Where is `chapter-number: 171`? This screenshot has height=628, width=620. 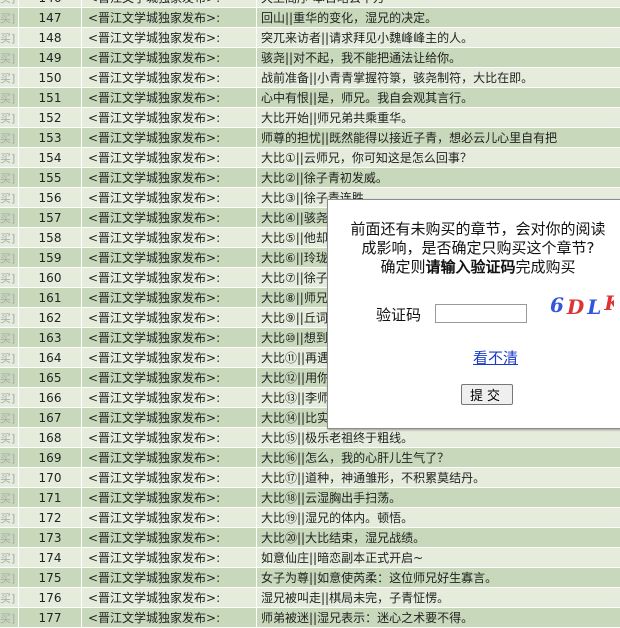
chapter-number: 171 is located at coordinates (50, 497).